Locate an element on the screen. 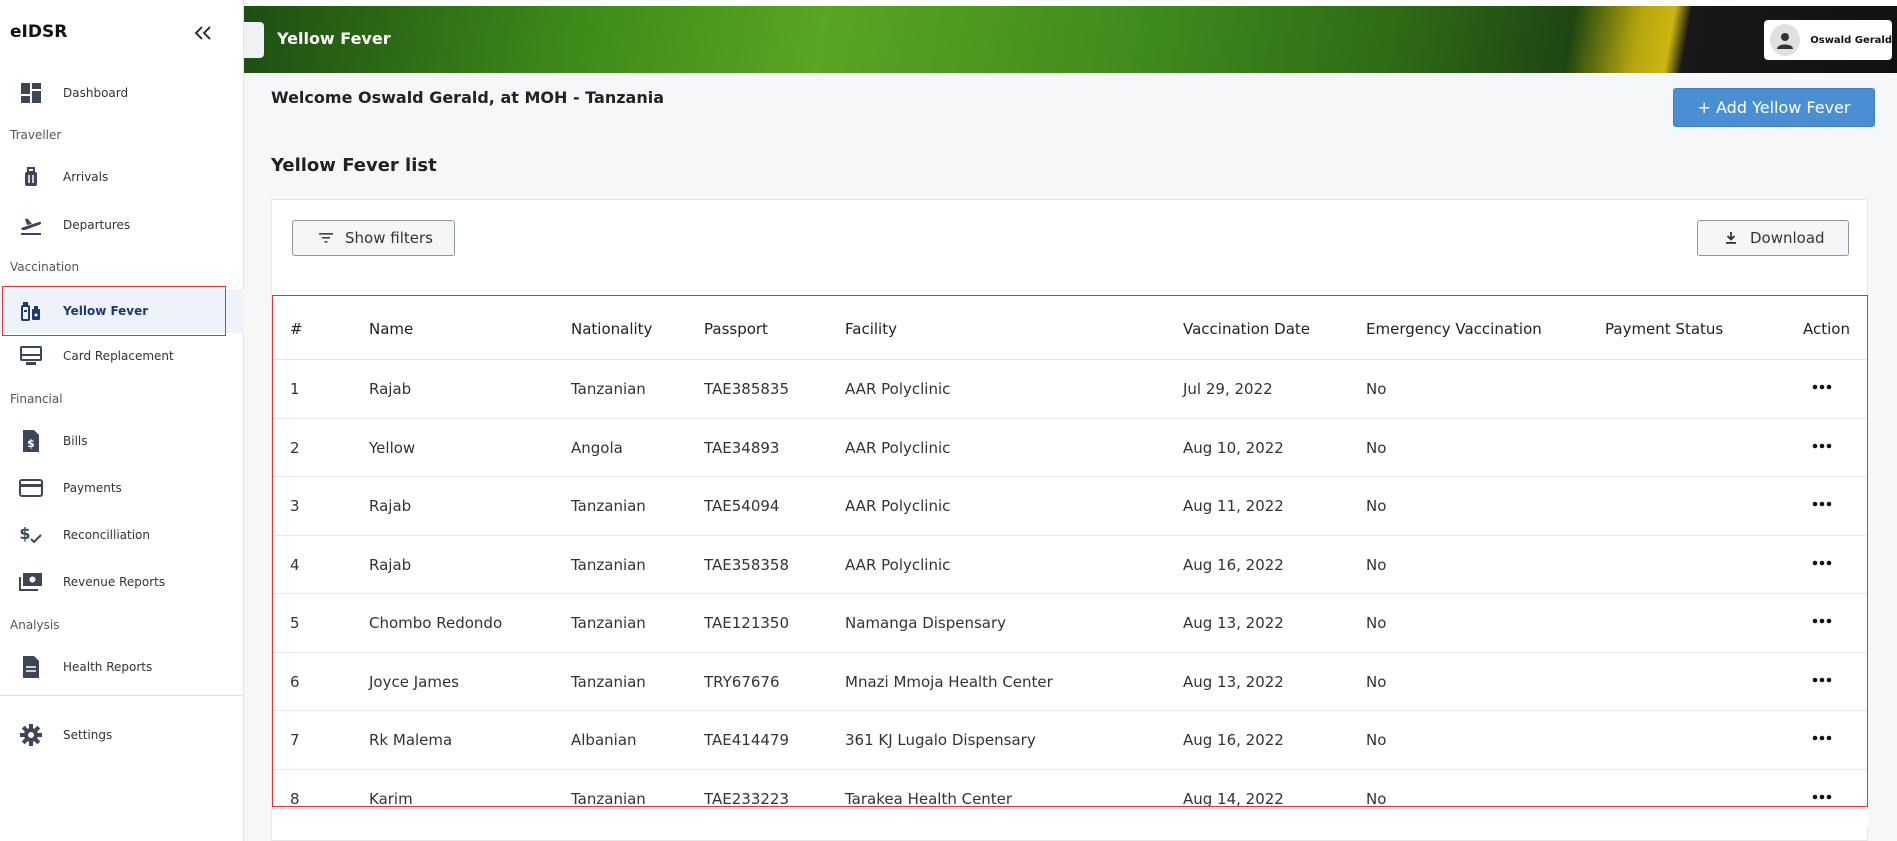 The height and width of the screenshot is (841, 1897). sidebar-item-departures: Departures is located at coordinates (122, 225).